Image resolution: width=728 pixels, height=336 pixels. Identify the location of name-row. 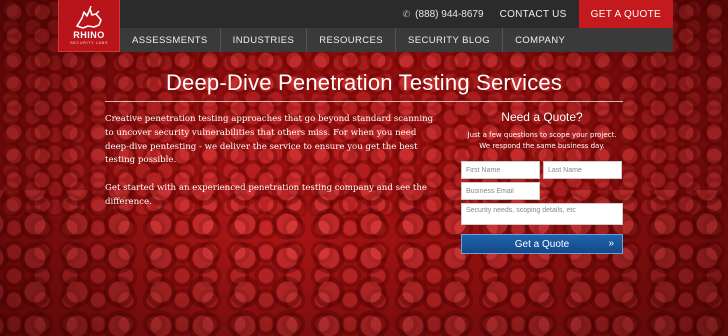
(542, 170).